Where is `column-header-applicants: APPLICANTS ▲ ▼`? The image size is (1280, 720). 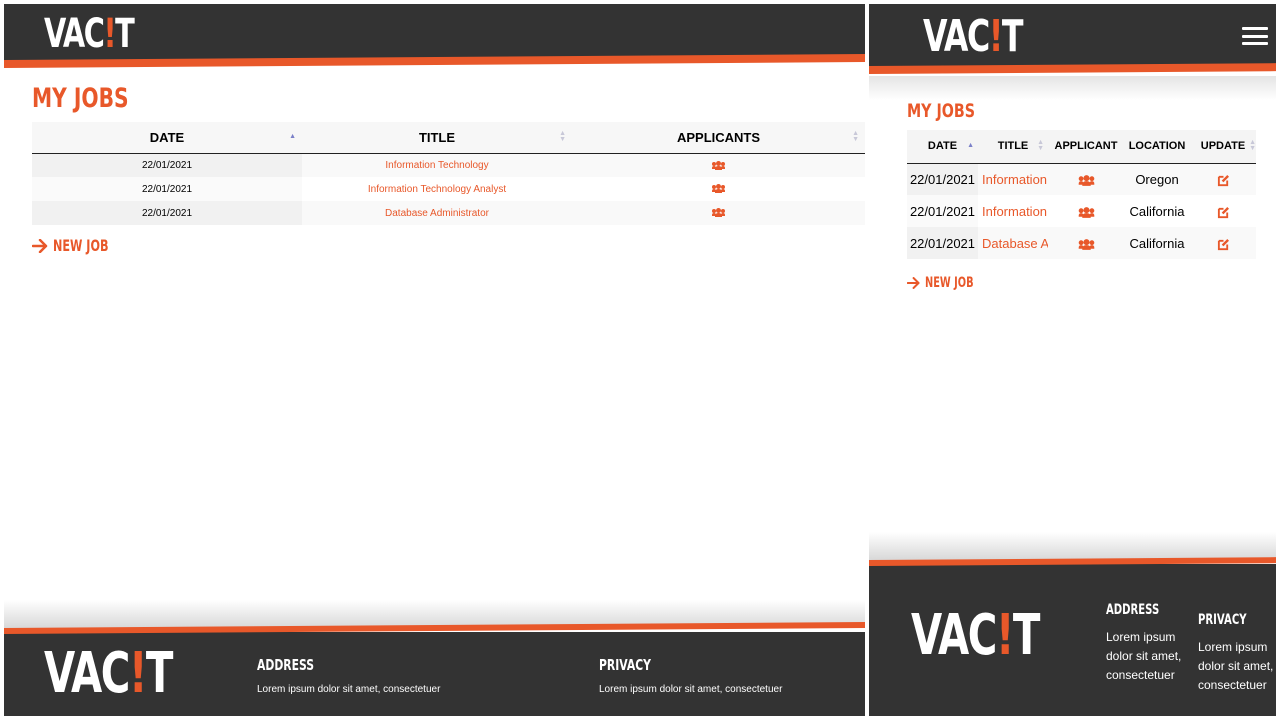 column-header-applicants: APPLICANTS ▲ ▼ is located at coordinates (718, 138).